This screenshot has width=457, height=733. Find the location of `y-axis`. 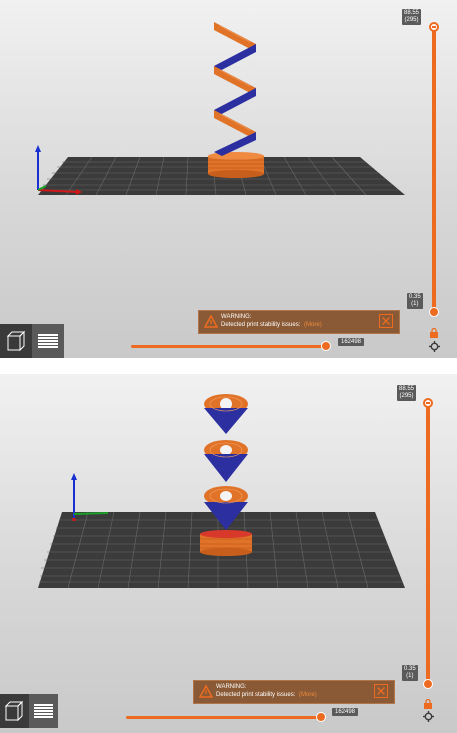

y-axis is located at coordinates (91, 513).